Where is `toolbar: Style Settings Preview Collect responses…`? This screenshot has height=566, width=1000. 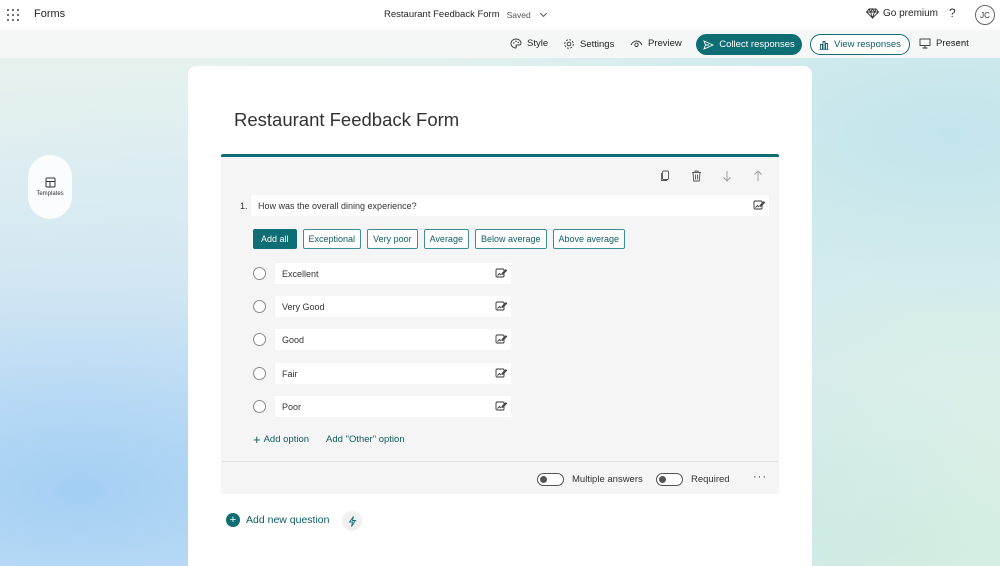
toolbar: Style Settings Preview Collect responses… is located at coordinates (500, 44).